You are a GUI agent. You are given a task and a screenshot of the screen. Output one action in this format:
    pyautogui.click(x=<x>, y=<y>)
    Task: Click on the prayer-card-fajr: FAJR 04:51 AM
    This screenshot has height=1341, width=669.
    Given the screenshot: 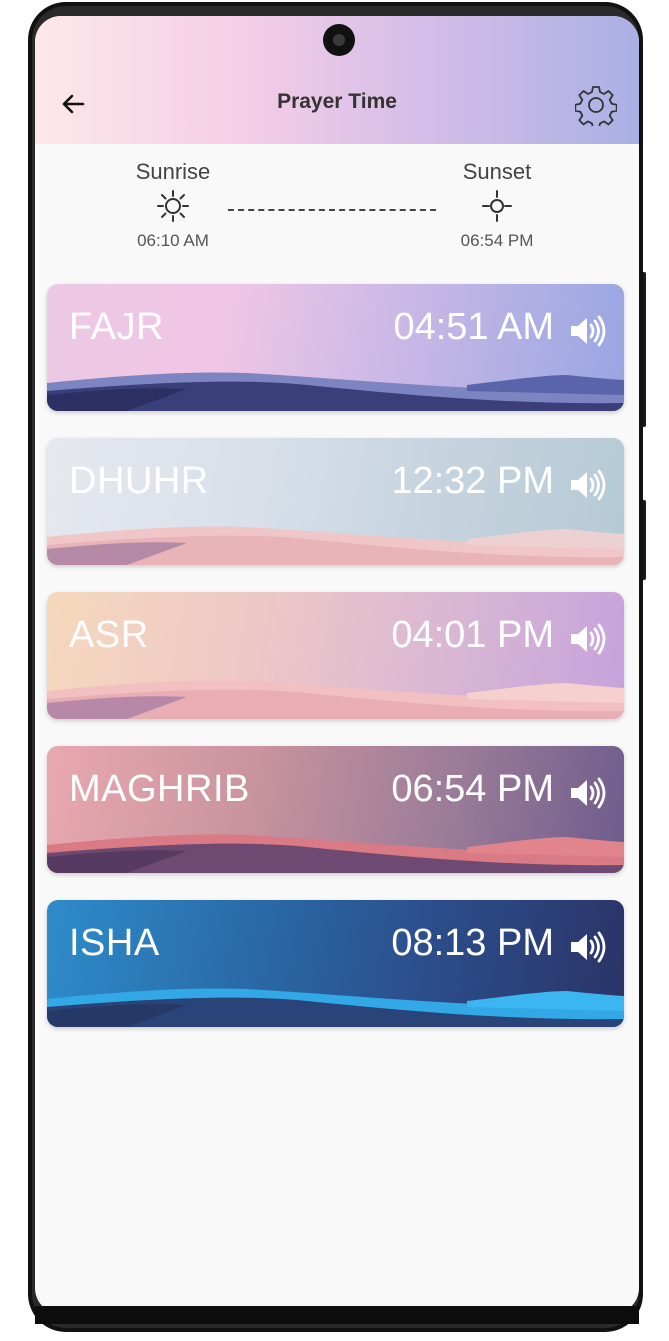 What is the action you would take?
    pyautogui.click(x=335, y=347)
    